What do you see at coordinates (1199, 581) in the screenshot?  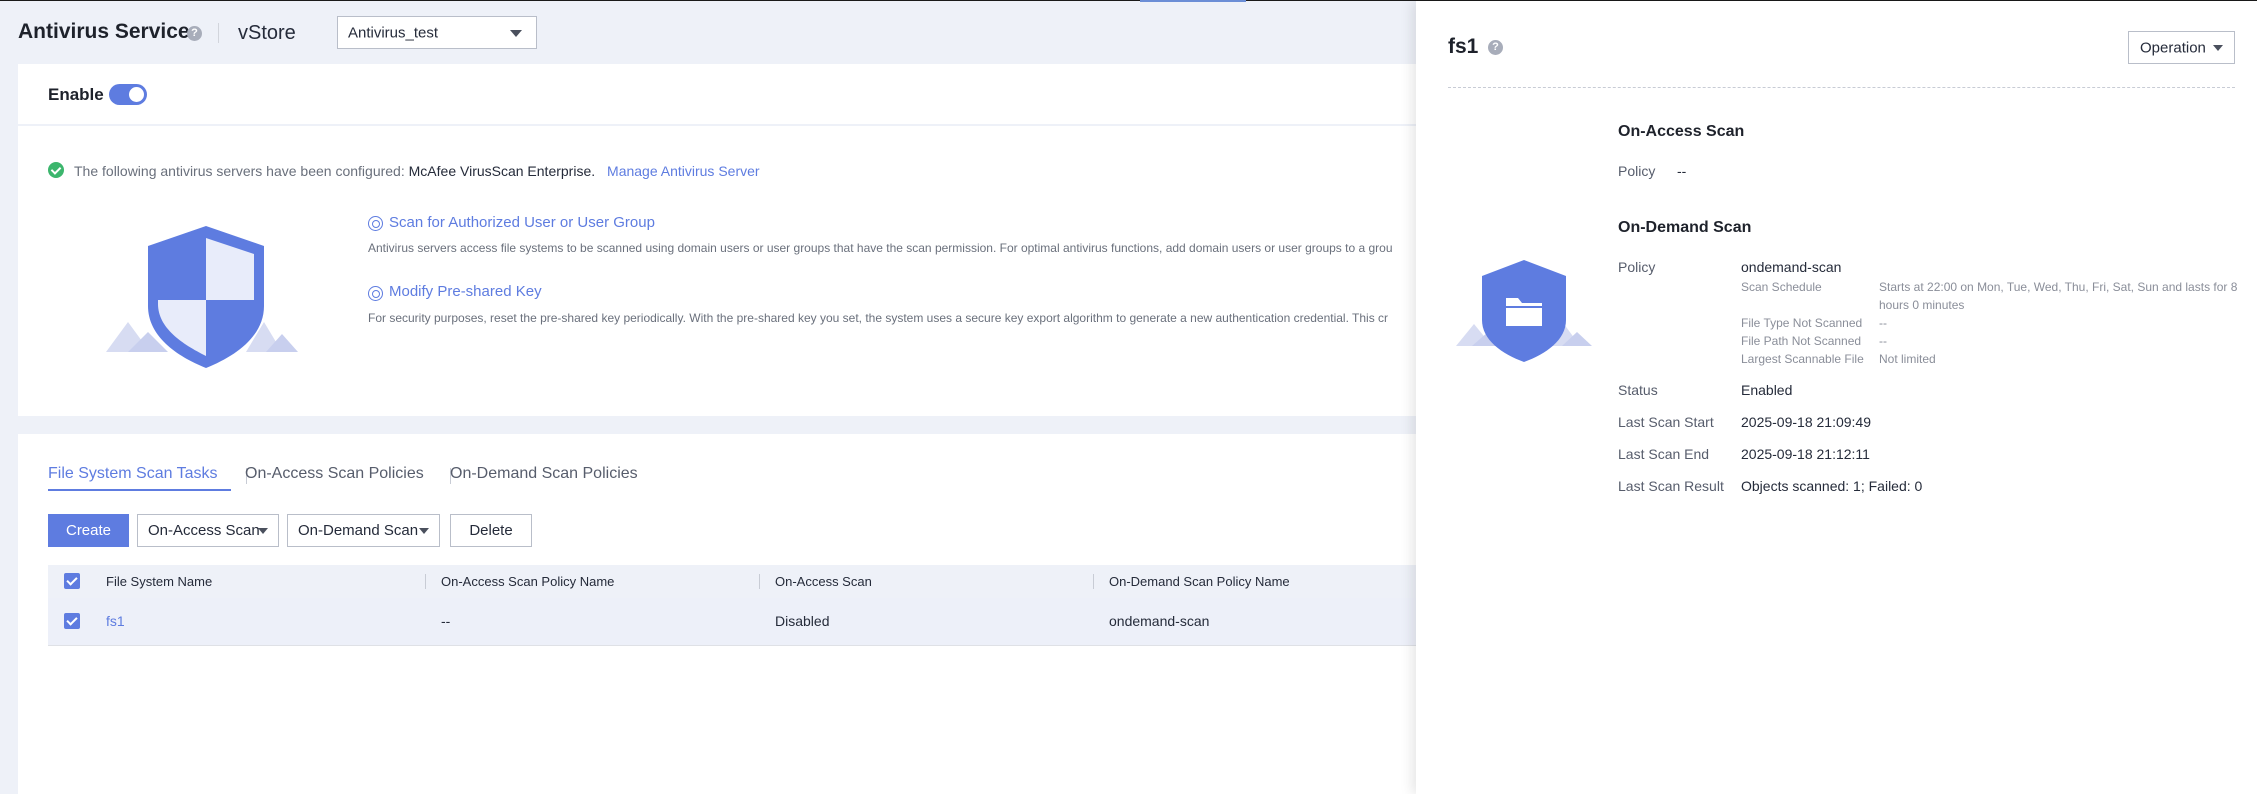 I see `column-header: On-Demand Scan Policy Name` at bounding box center [1199, 581].